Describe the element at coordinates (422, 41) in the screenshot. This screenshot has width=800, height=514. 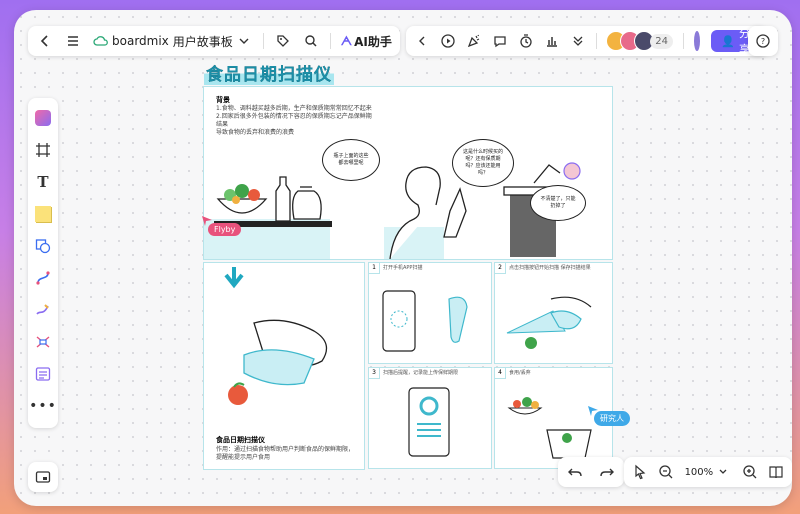
I see `chevron-left-icon` at that location.